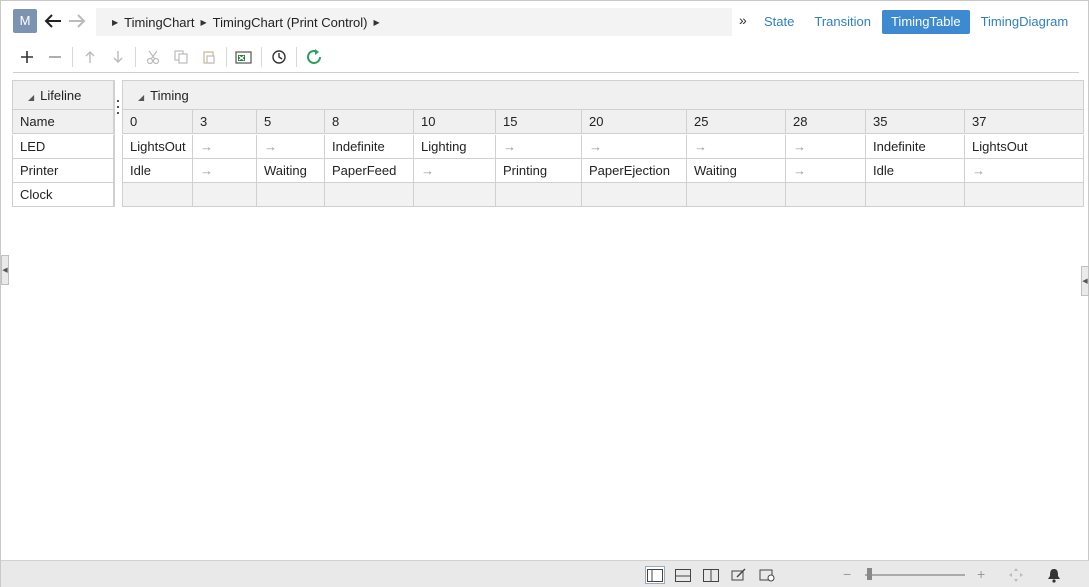 The height and width of the screenshot is (587, 1089). I want to click on copy-icon, so click(181, 57).